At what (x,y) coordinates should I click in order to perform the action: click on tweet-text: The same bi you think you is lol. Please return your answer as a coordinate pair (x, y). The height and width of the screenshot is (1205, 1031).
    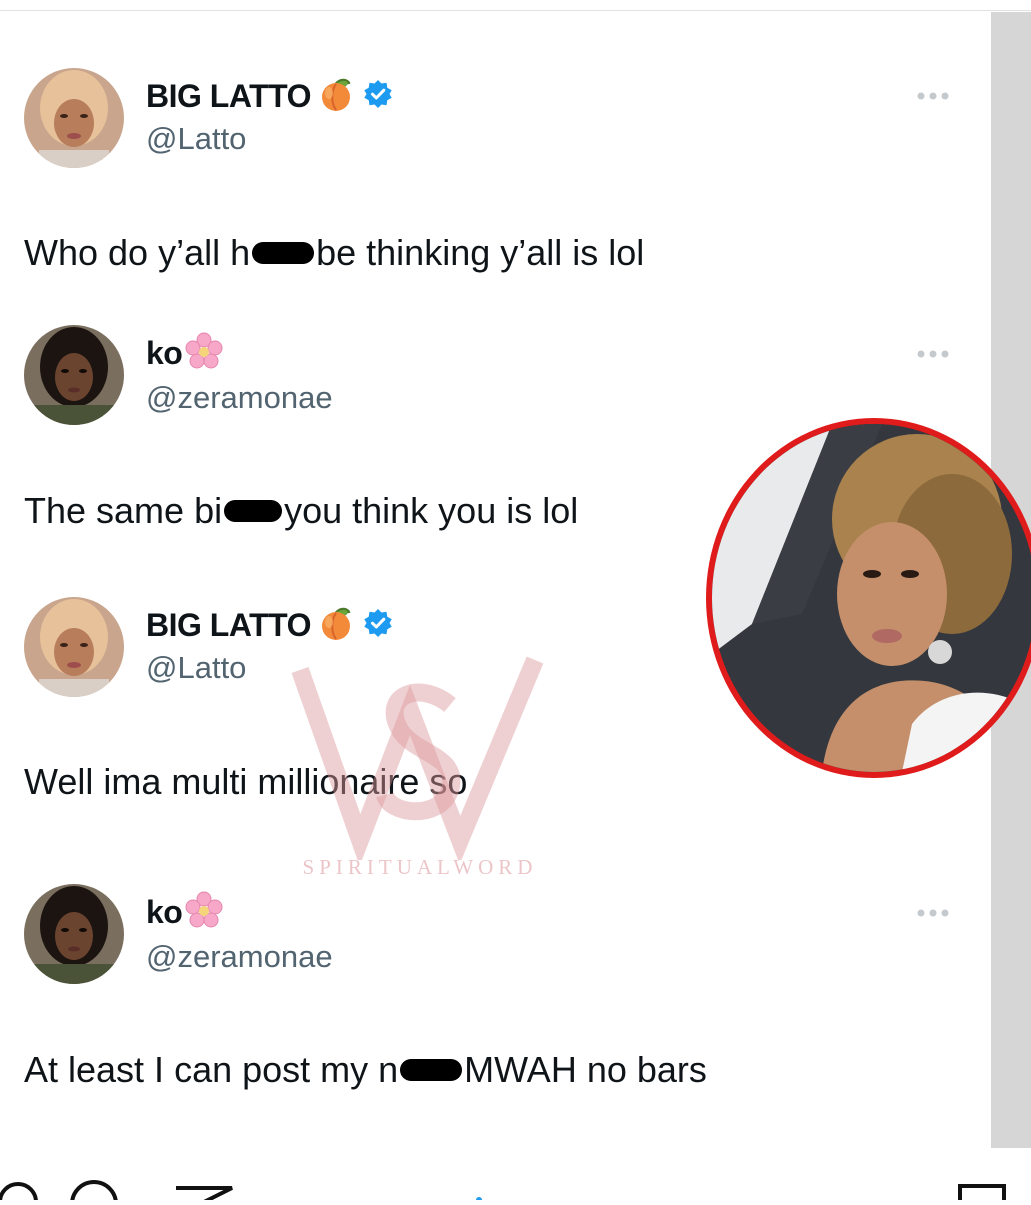
    Looking at the image, I should click on (301, 511).